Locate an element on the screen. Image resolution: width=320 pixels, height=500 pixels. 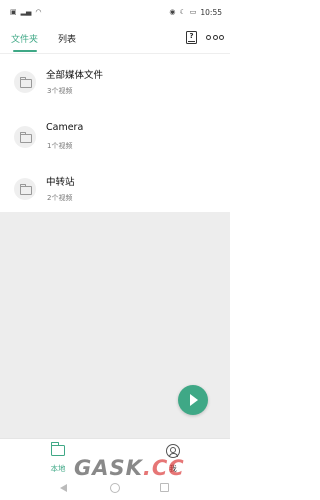
battery-icon: ▭ is located at coordinates (193, 11).